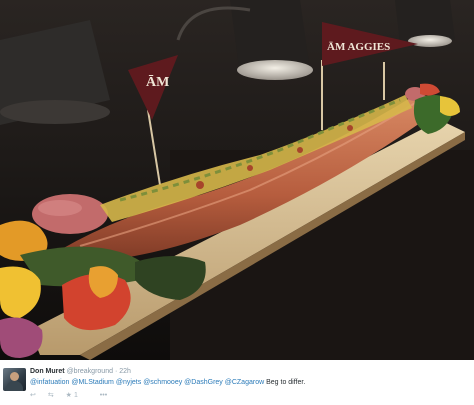 This screenshot has height=405, width=474. What do you see at coordinates (90, 371) in the screenshot?
I see `author-handle: @breakground` at bounding box center [90, 371].